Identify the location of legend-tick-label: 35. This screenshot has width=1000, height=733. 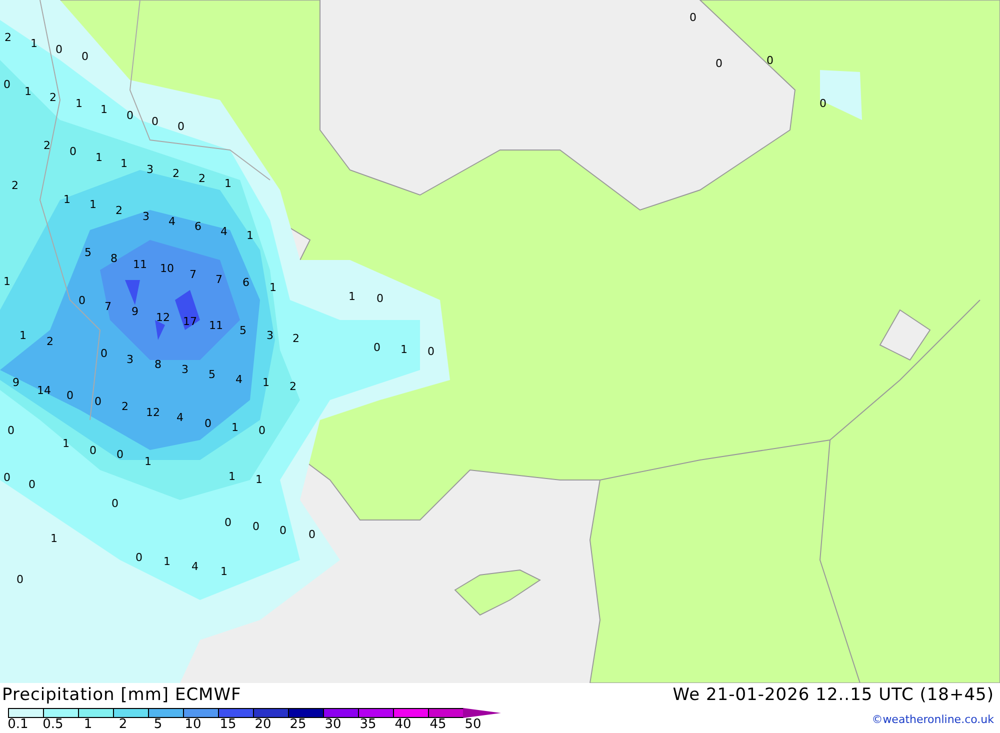
(368, 725).